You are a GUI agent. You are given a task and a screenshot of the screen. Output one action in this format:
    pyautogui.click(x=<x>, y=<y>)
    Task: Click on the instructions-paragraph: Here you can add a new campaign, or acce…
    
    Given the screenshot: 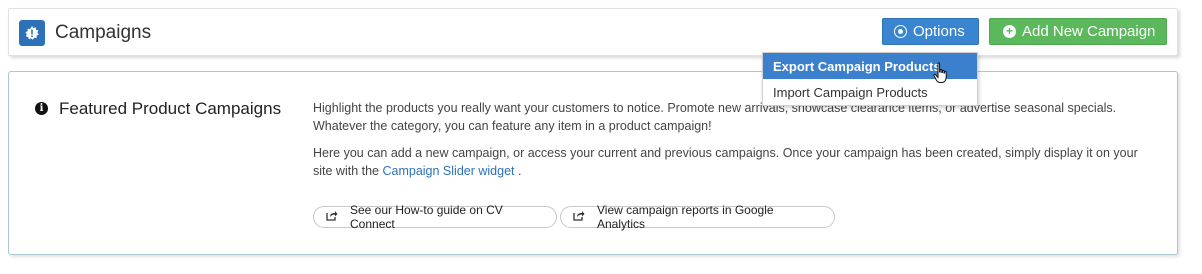 What is the action you would take?
    pyautogui.click(x=733, y=162)
    